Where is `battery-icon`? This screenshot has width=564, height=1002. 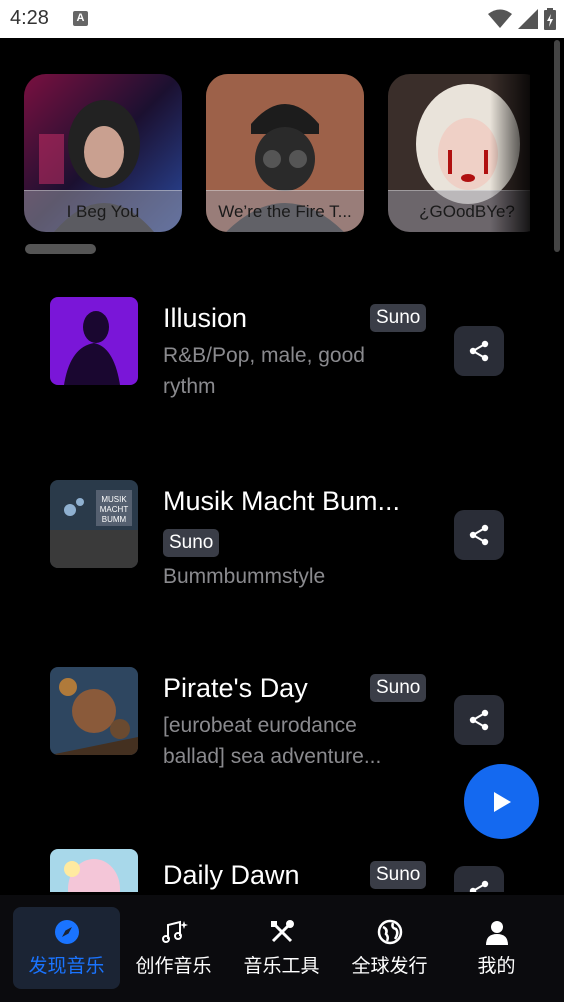
battery-icon is located at coordinates (550, 19).